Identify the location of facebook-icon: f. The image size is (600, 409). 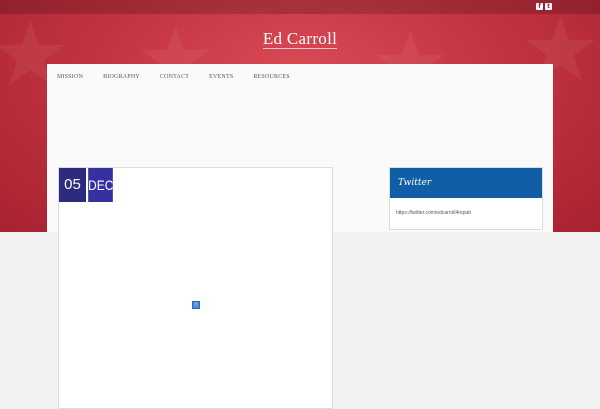
(539, 6).